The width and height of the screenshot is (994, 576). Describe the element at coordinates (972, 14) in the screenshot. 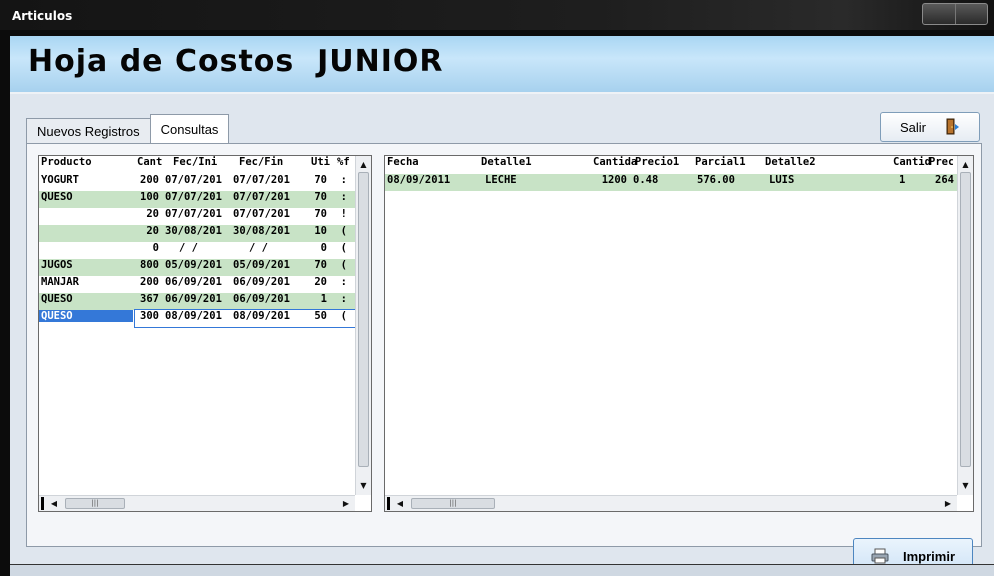

I see `maximize-button` at that location.